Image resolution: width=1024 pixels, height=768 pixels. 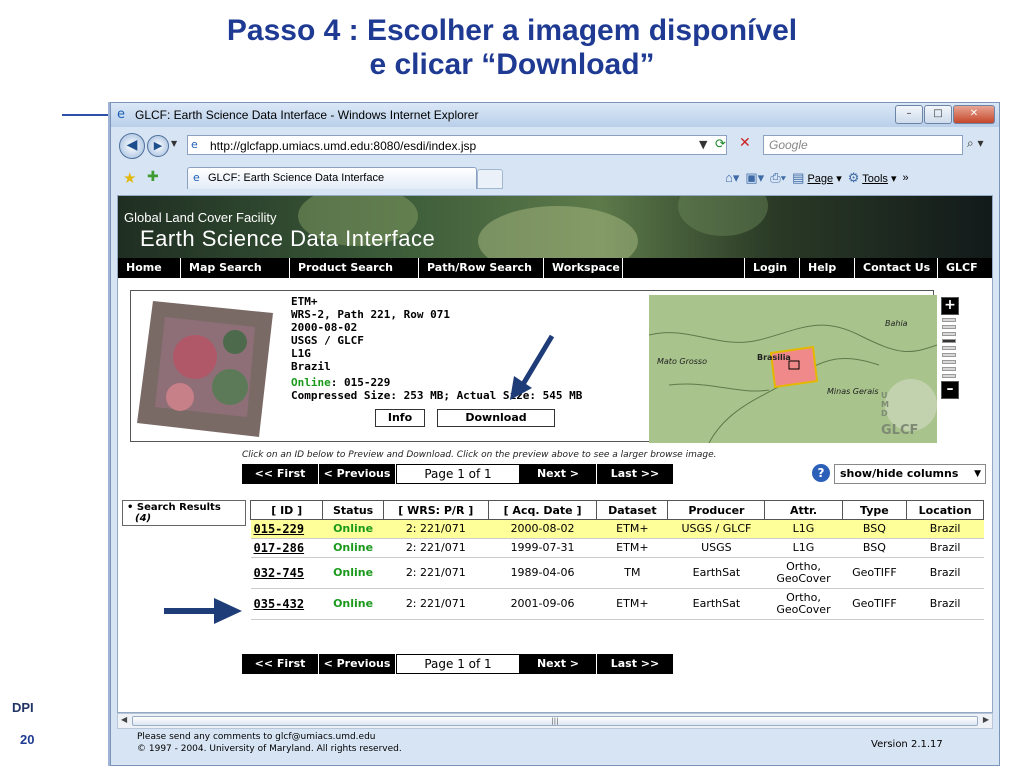 I want to click on stop-icon: ✕, so click(x=745, y=143).